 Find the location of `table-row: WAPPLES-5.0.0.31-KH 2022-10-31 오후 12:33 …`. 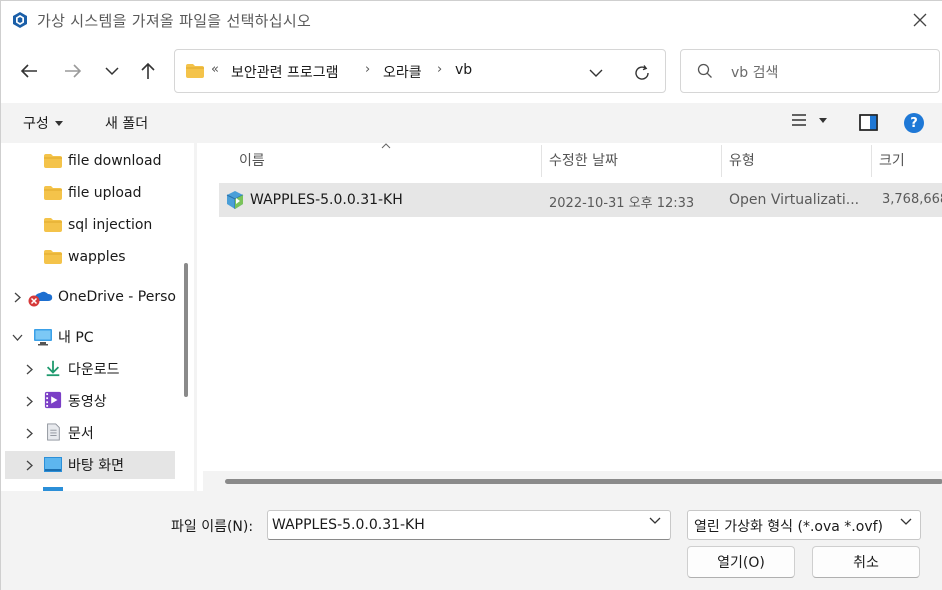

table-row: WAPPLES-5.0.0.31-KH 2022-10-31 오후 12:33 … is located at coordinates (580, 200).